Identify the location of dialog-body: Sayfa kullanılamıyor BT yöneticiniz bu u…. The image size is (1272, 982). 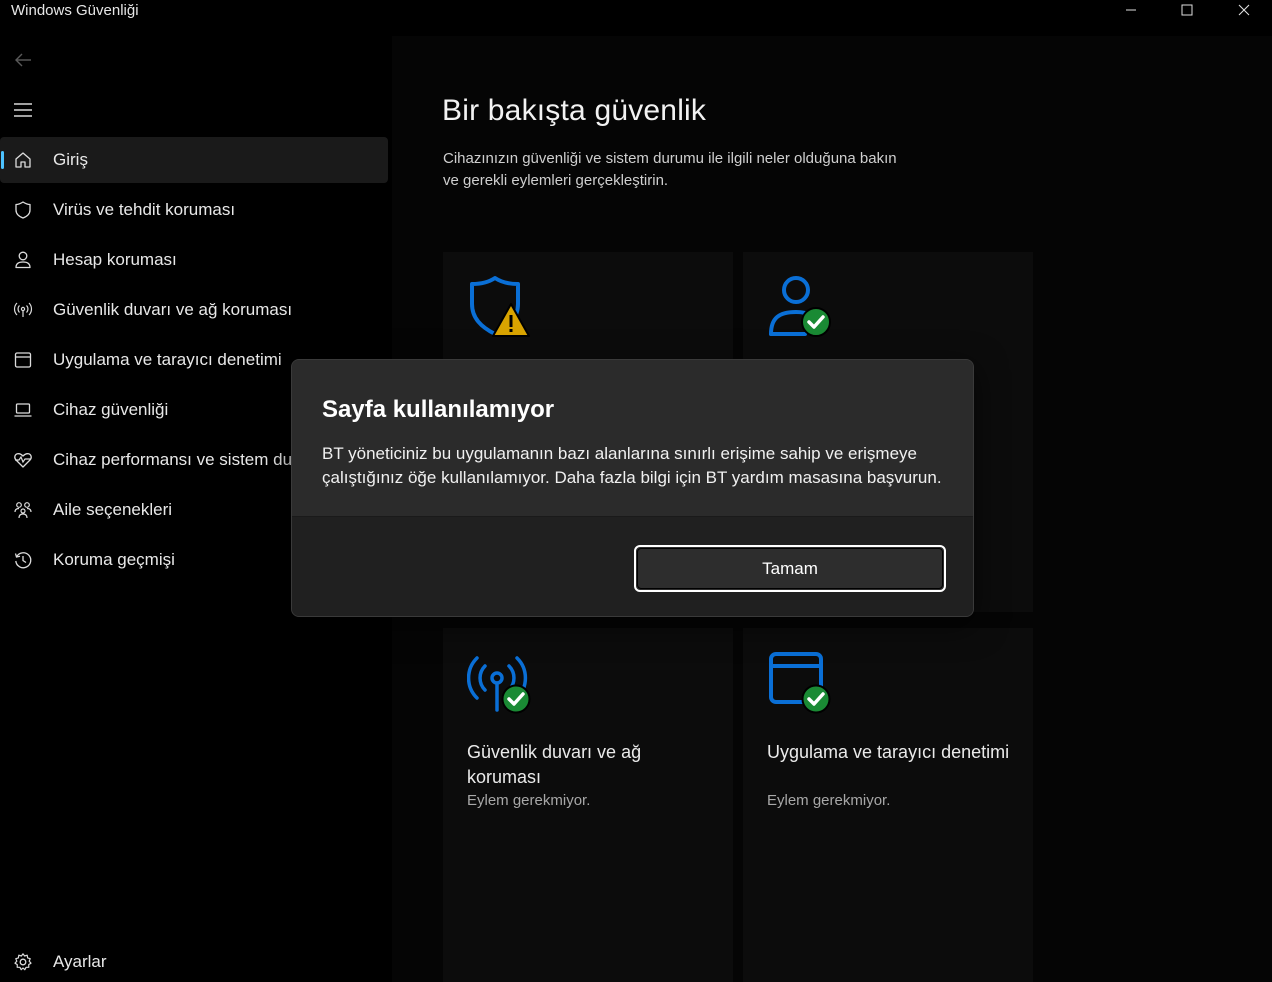
(632, 438).